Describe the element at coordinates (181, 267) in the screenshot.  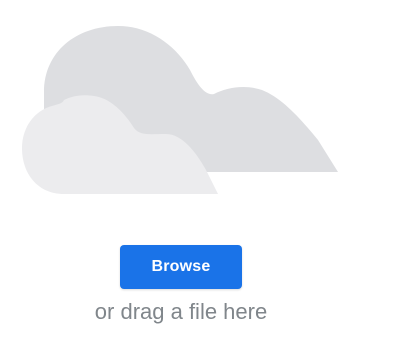
I see `browse-button: Browse` at that location.